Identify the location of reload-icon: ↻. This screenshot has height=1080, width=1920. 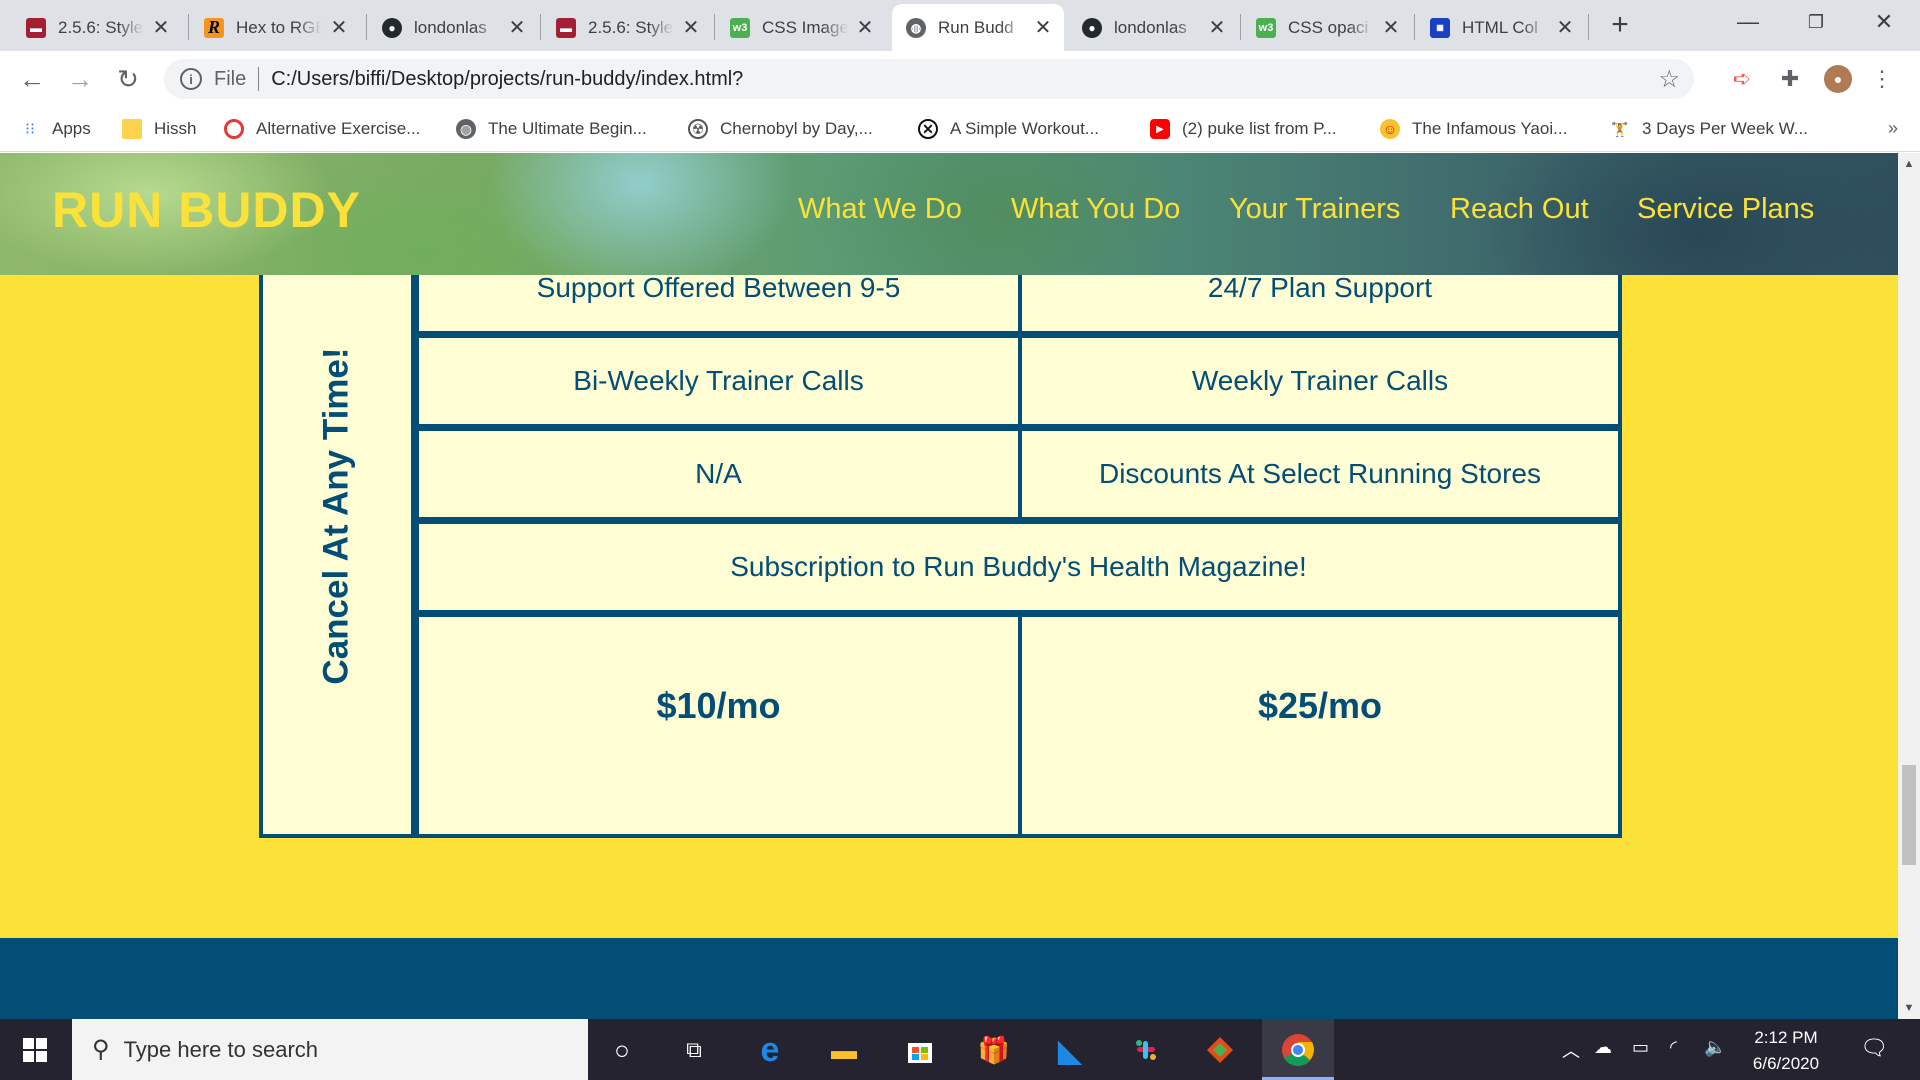
(128, 79).